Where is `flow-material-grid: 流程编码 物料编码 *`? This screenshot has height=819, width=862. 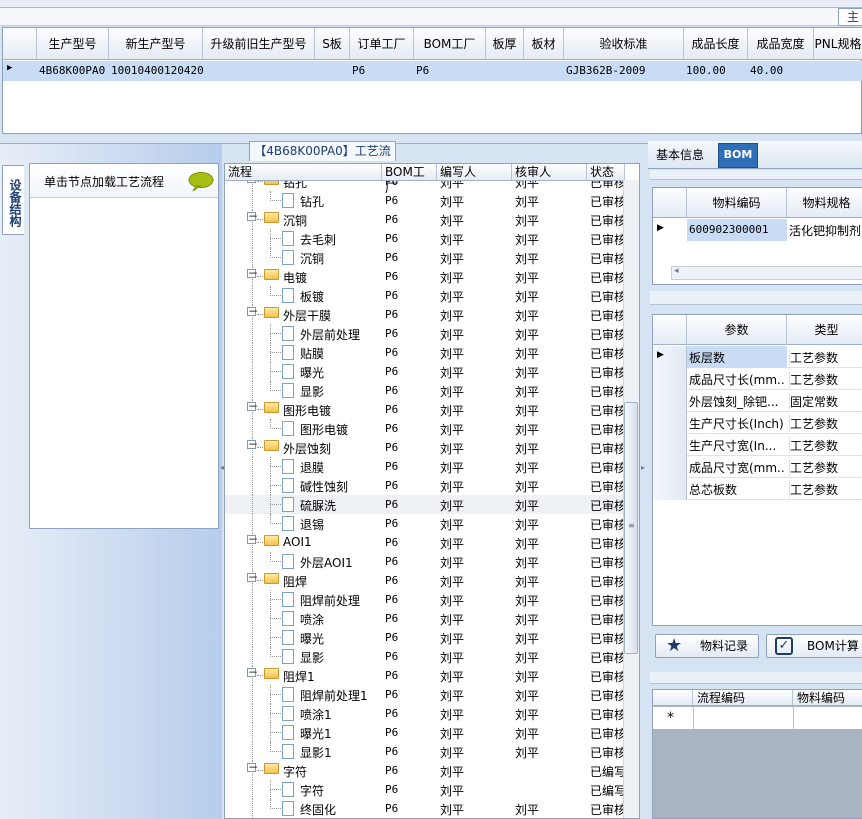 flow-material-grid: 流程编码 物料编码 * is located at coordinates (757, 754).